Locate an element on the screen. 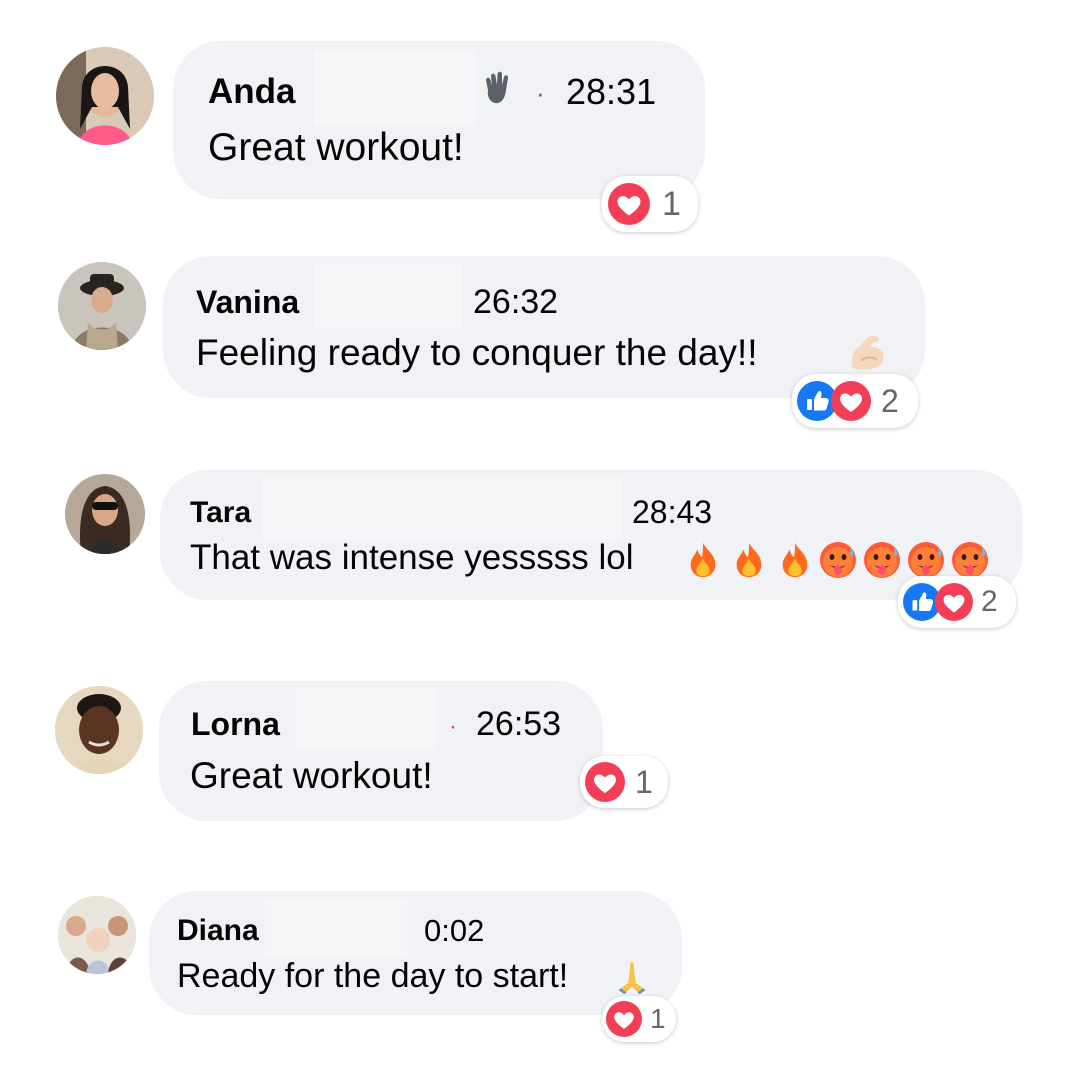 The height and width of the screenshot is (1080, 1080). love-icon is located at coordinates (624, 1019).